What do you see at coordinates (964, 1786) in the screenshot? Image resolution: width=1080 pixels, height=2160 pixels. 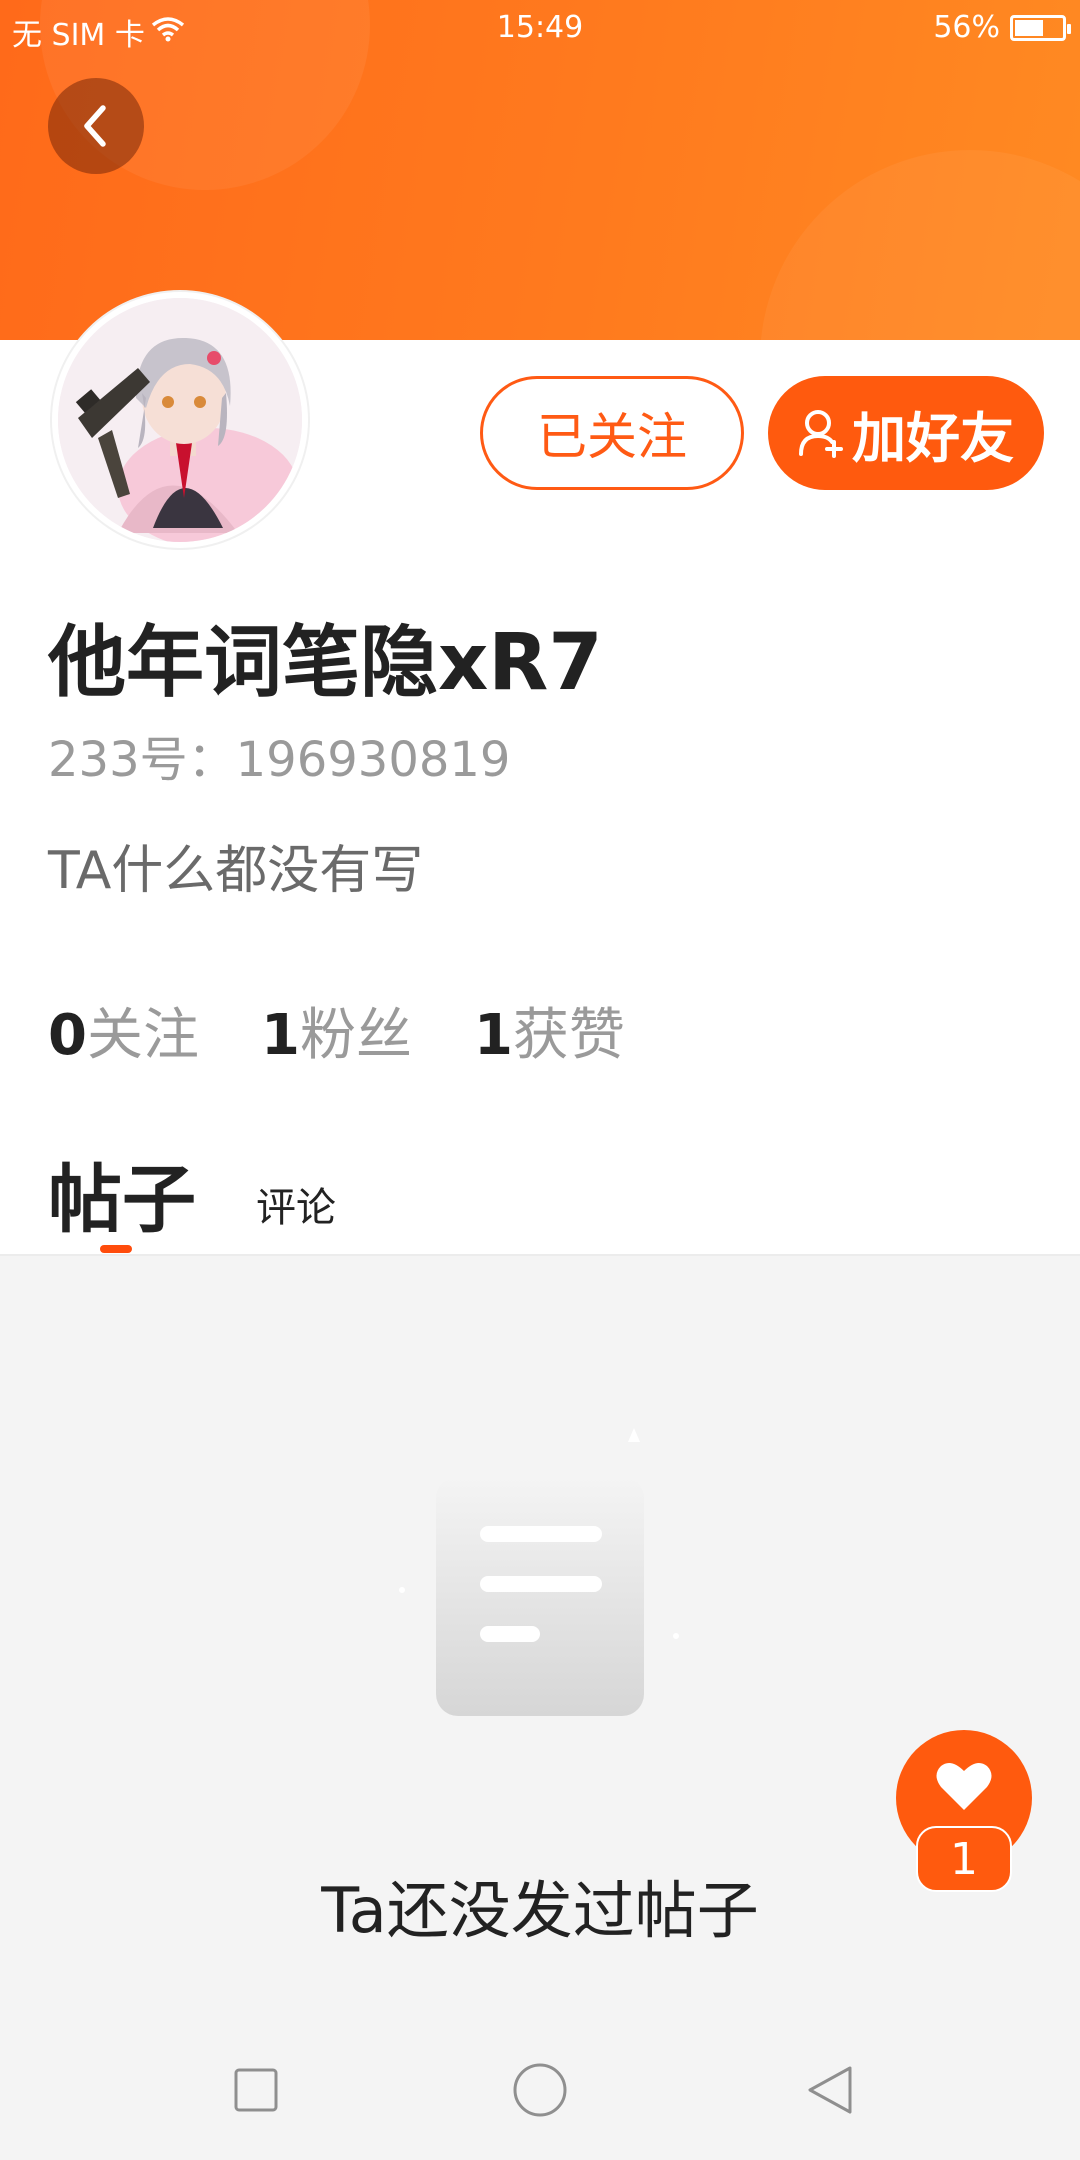 I see `heart-icon` at bounding box center [964, 1786].